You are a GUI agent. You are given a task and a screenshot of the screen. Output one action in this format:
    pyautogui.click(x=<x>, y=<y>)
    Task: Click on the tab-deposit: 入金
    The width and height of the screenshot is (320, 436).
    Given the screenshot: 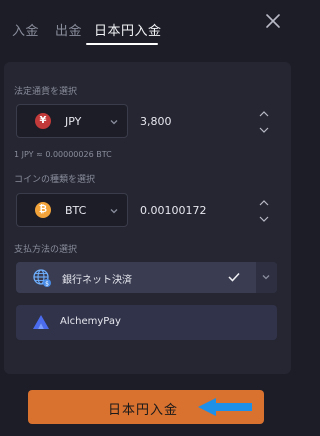 What is the action you would take?
    pyautogui.click(x=25, y=29)
    